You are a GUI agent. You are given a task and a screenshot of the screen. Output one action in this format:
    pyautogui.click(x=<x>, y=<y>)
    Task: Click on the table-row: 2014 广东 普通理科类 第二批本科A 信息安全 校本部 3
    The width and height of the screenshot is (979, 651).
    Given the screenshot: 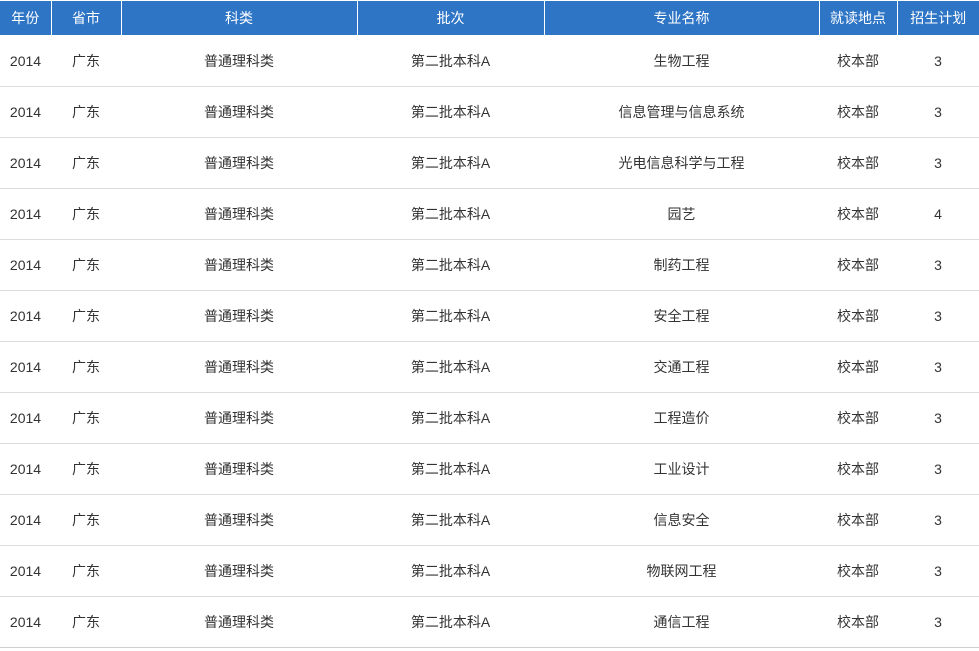 What is the action you would take?
    pyautogui.click(x=489, y=520)
    